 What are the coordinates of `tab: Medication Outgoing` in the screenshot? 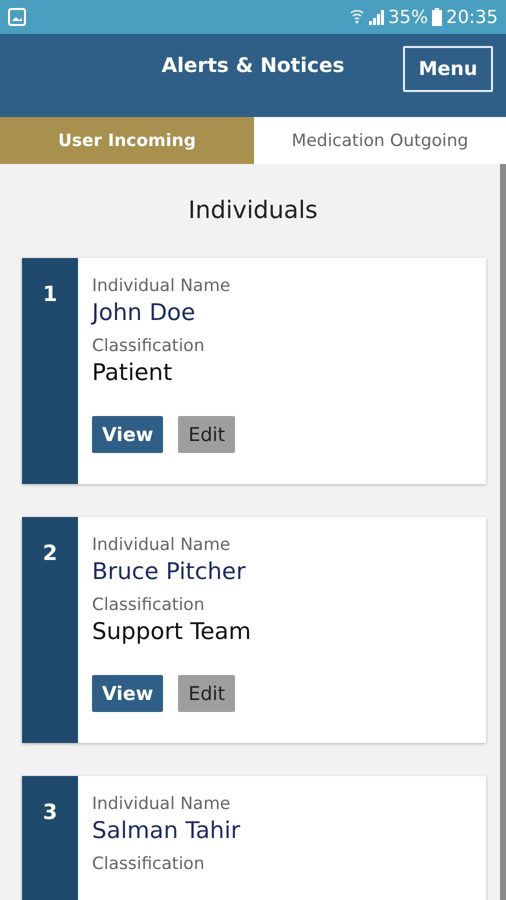 It's located at (380, 140).